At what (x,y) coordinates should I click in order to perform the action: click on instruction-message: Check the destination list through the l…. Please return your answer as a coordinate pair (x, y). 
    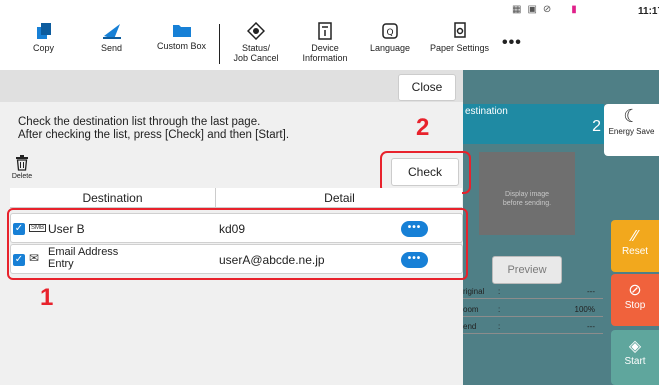
    Looking at the image, I should click on (153, 129).